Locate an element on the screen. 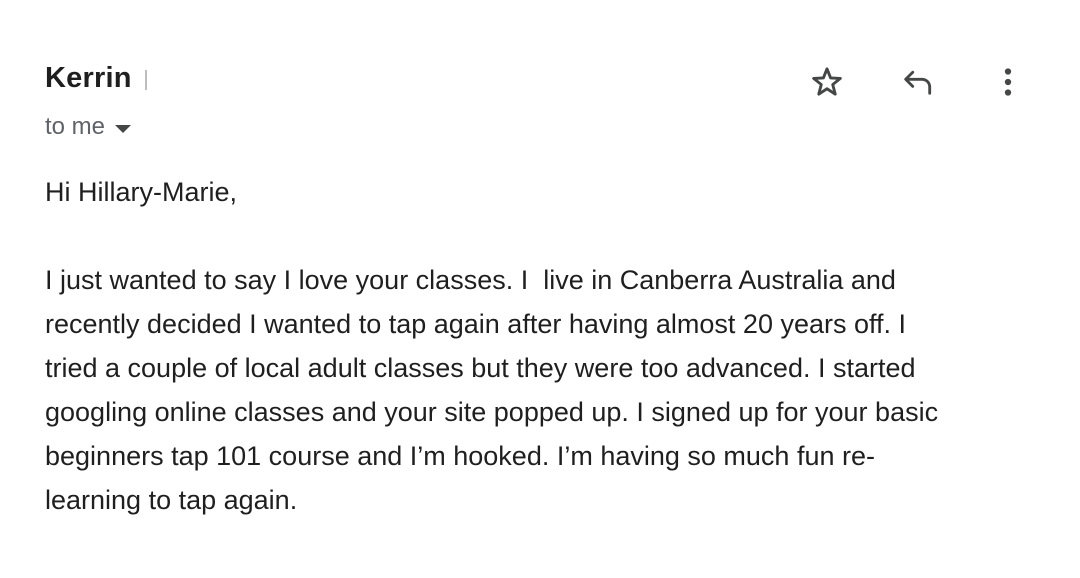 The height and width of the screenshot is (578, 1080). sender-name: Kerrin is located at coordinates (88, 78).